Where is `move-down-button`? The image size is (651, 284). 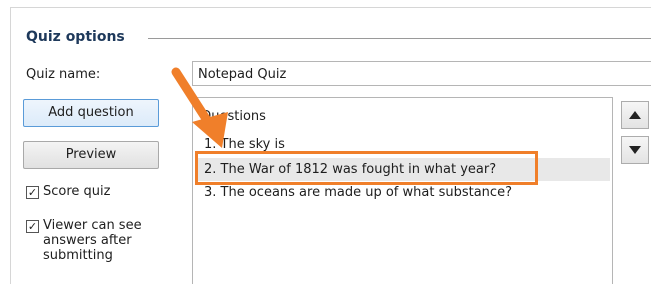
move-down-button is located at coordinates (635, 150).